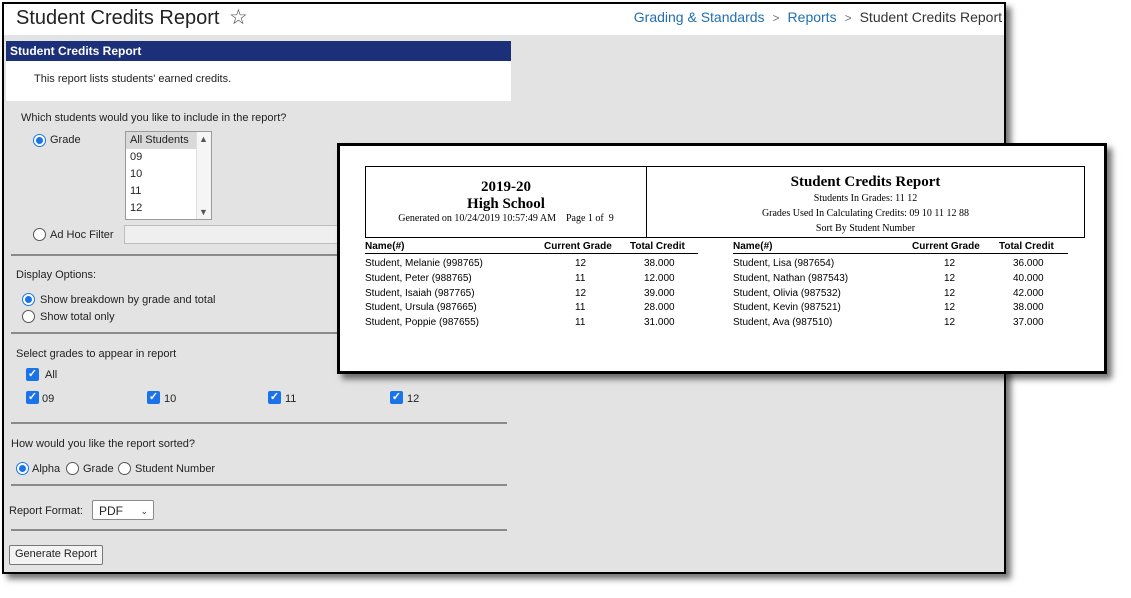  What do you see at coordinates (1028, 293) in the screenshot?
I see `report-row-credit: 42.000` at bounding box center [1028, 293].